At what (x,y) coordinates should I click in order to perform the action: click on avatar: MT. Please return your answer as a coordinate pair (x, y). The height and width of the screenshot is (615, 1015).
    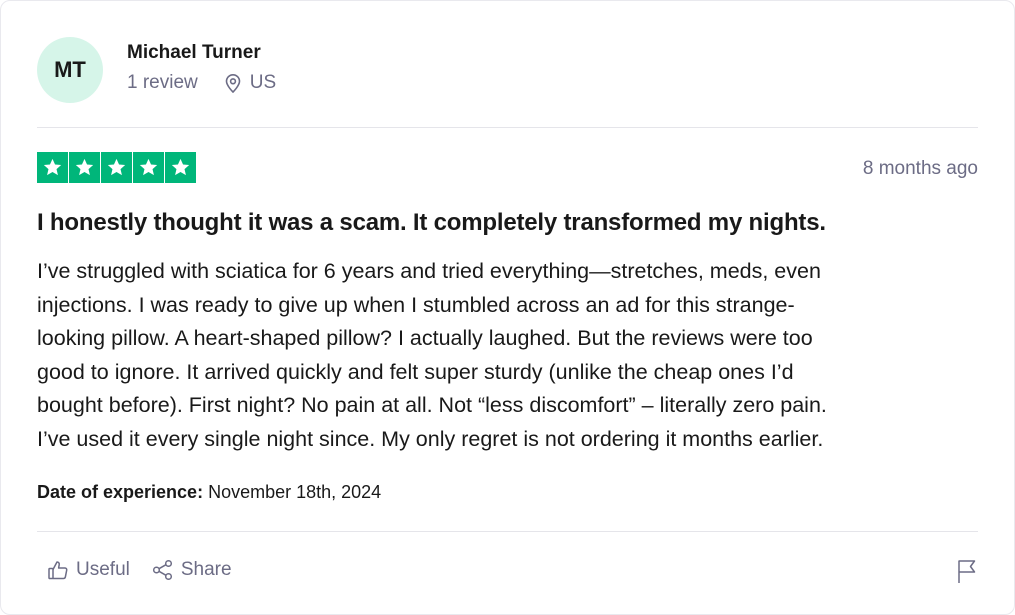
    Looking at the image, I should click on (70, 70).